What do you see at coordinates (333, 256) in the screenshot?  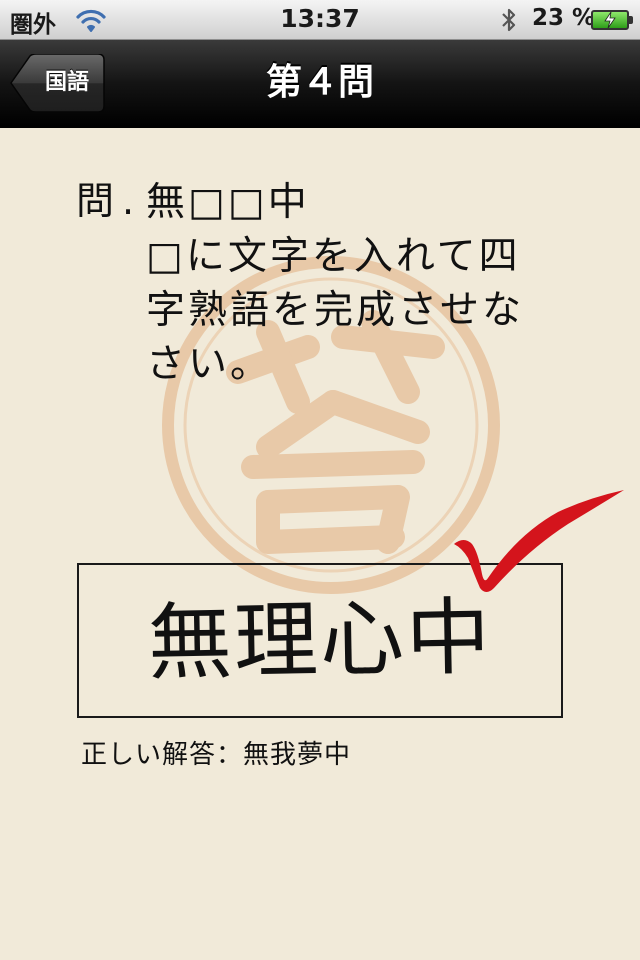 I see `question-line: □に文字を入れて四` at bounding box center [333, 256].